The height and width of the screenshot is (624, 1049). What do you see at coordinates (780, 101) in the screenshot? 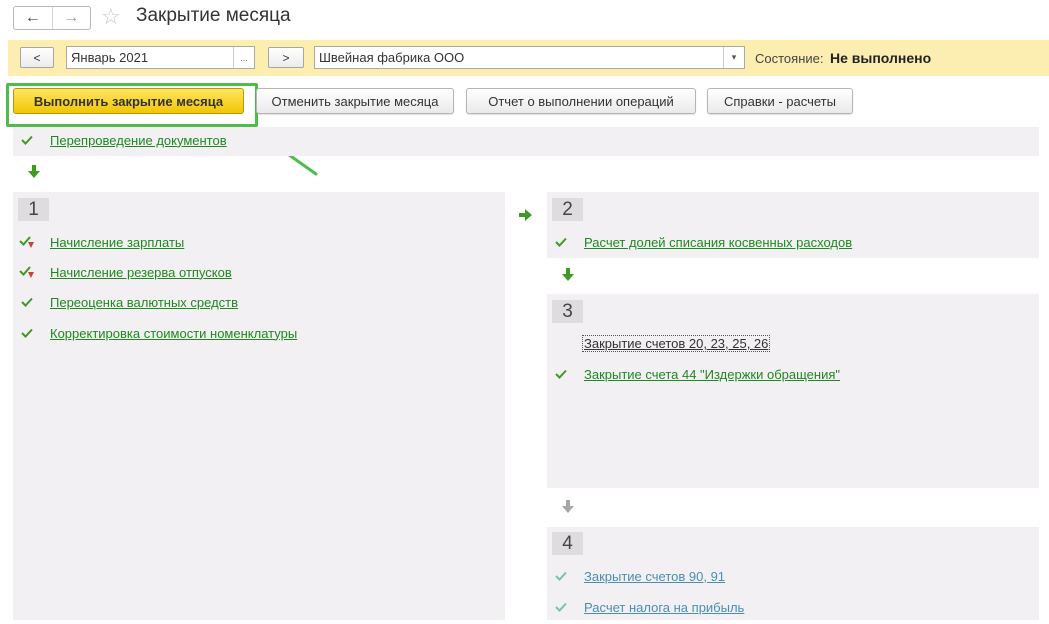
I see `reference-calculations-button: Справки - расчеты` at bounding box center [780, 101].